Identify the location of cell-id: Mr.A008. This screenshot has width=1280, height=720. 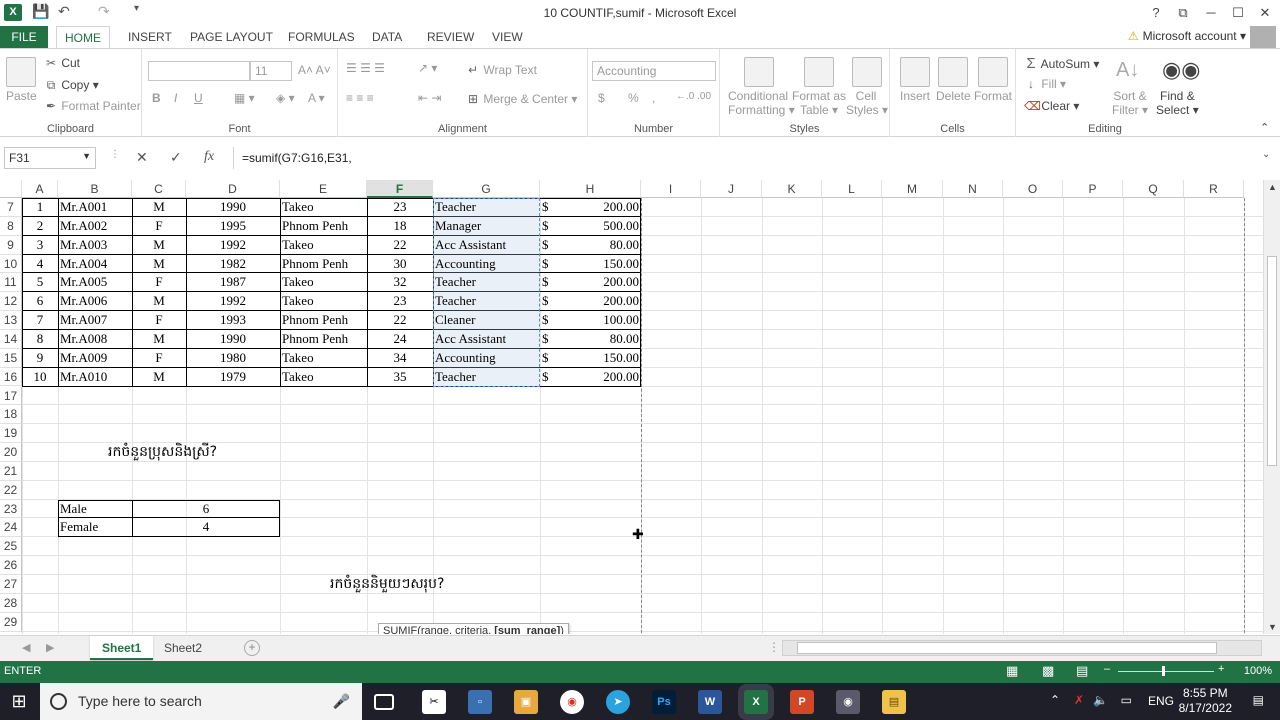
(95, 339).